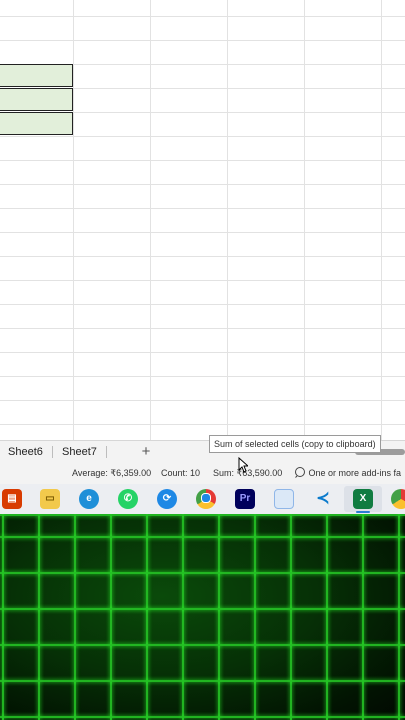 The width and height of the screenshot is (405, 720). I want to click on office-app-icon: ▤, so click(12, 499).